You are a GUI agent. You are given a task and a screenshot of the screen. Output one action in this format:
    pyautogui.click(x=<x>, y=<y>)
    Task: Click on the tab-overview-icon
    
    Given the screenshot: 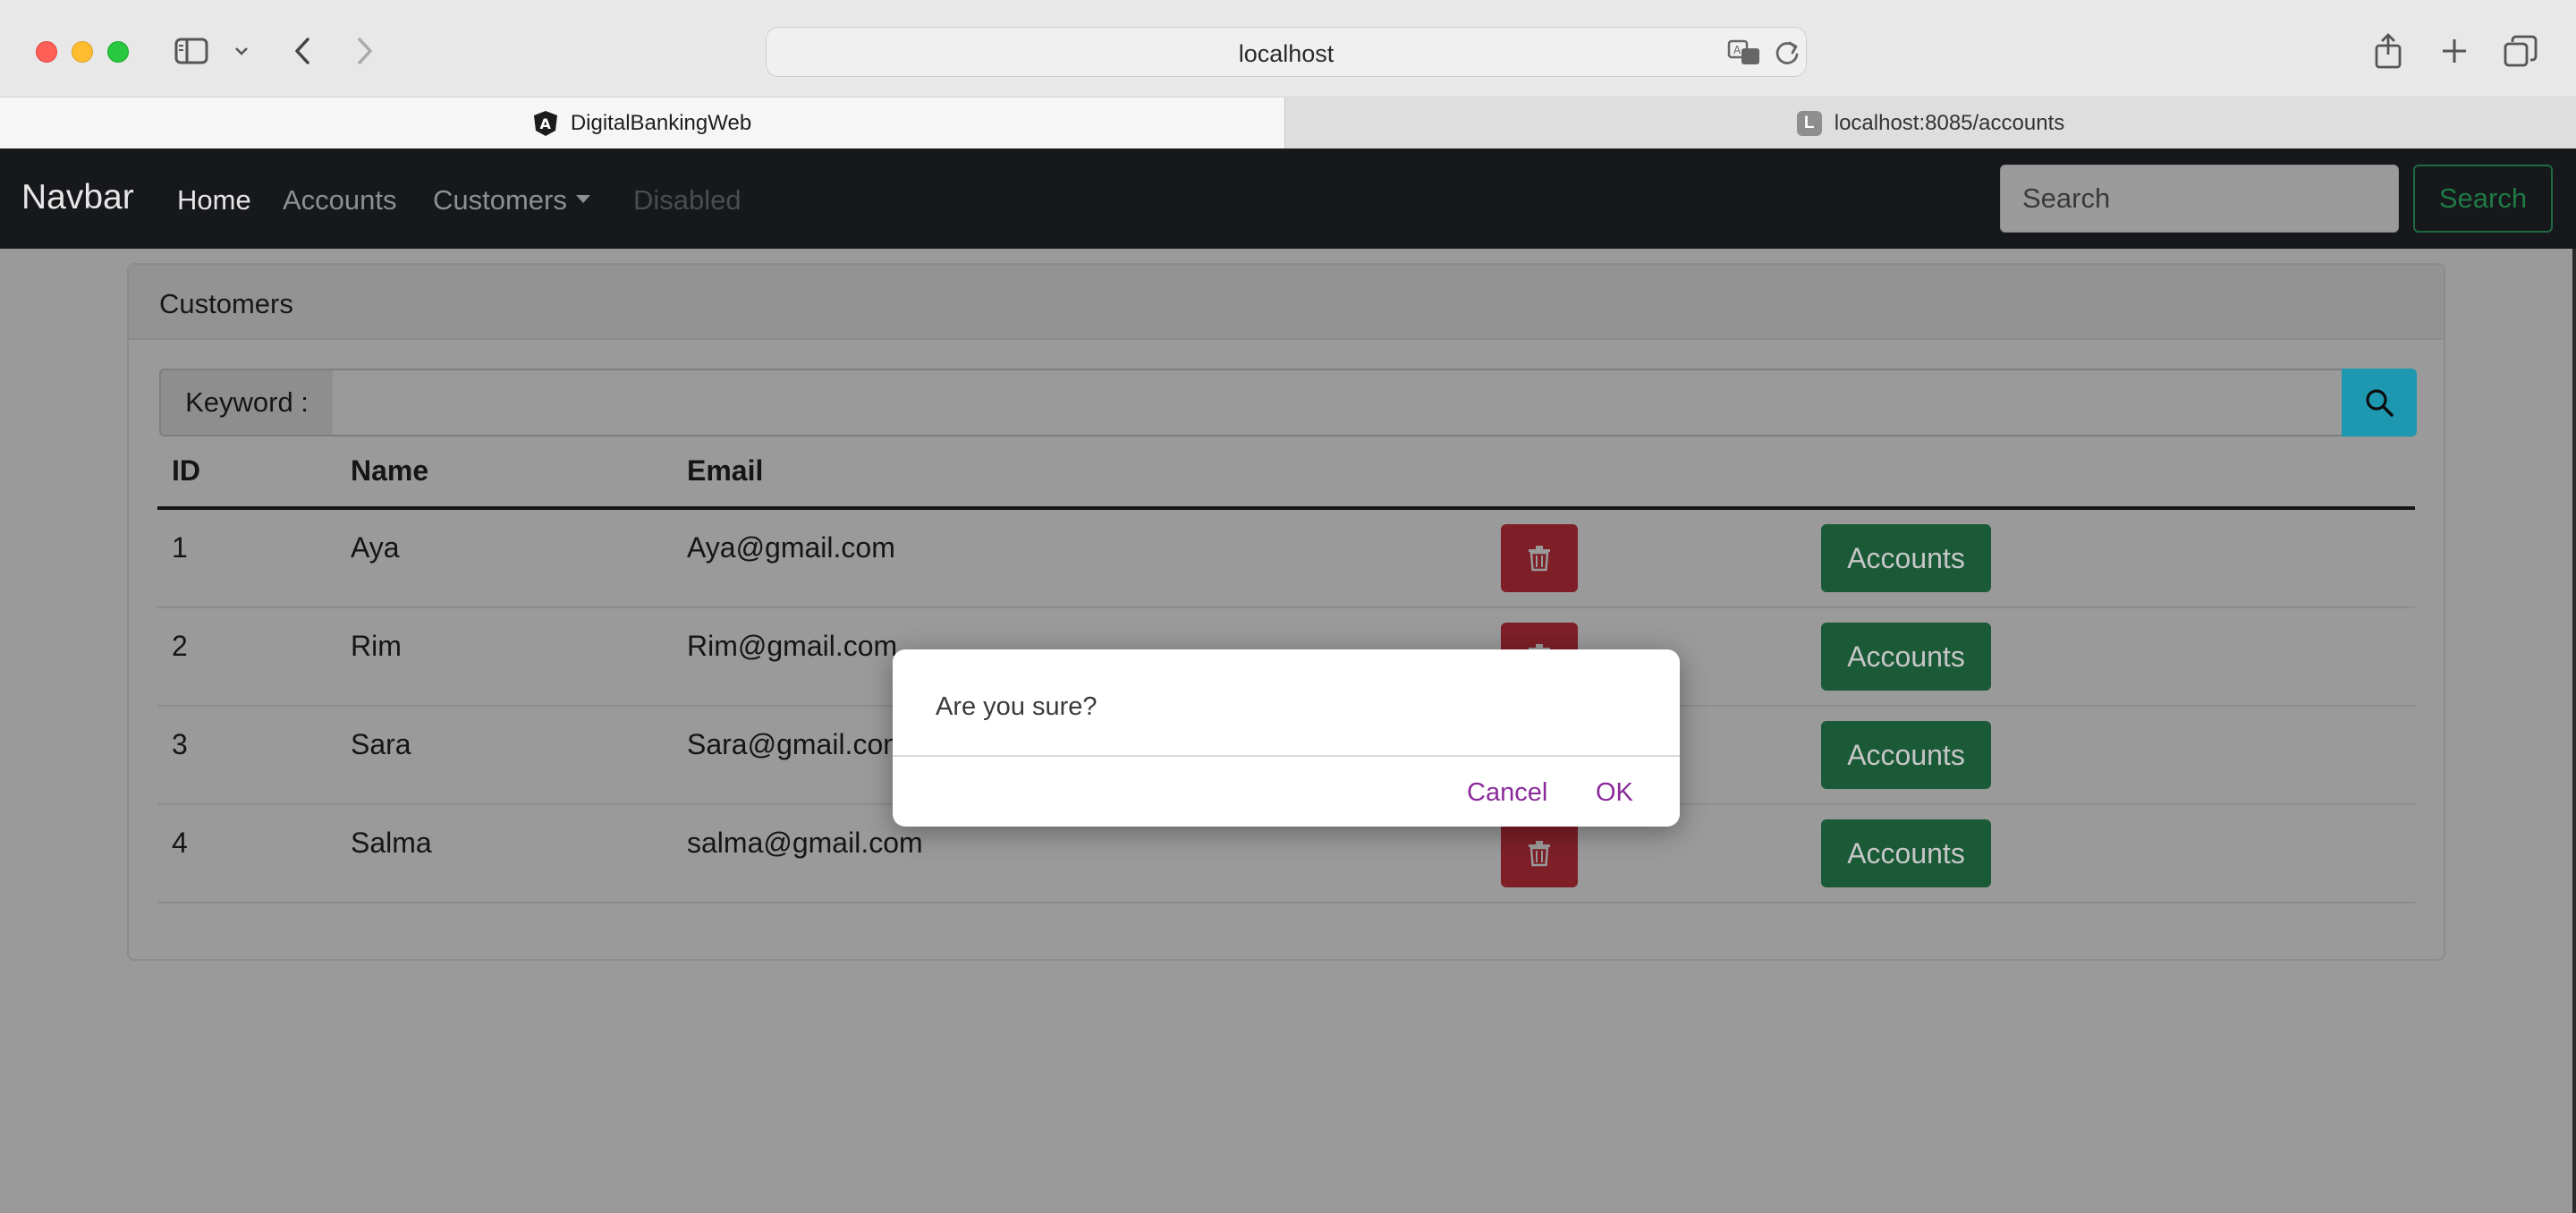 What is the action you would take?
    pyautogui.click(x=2520, y=51)
    